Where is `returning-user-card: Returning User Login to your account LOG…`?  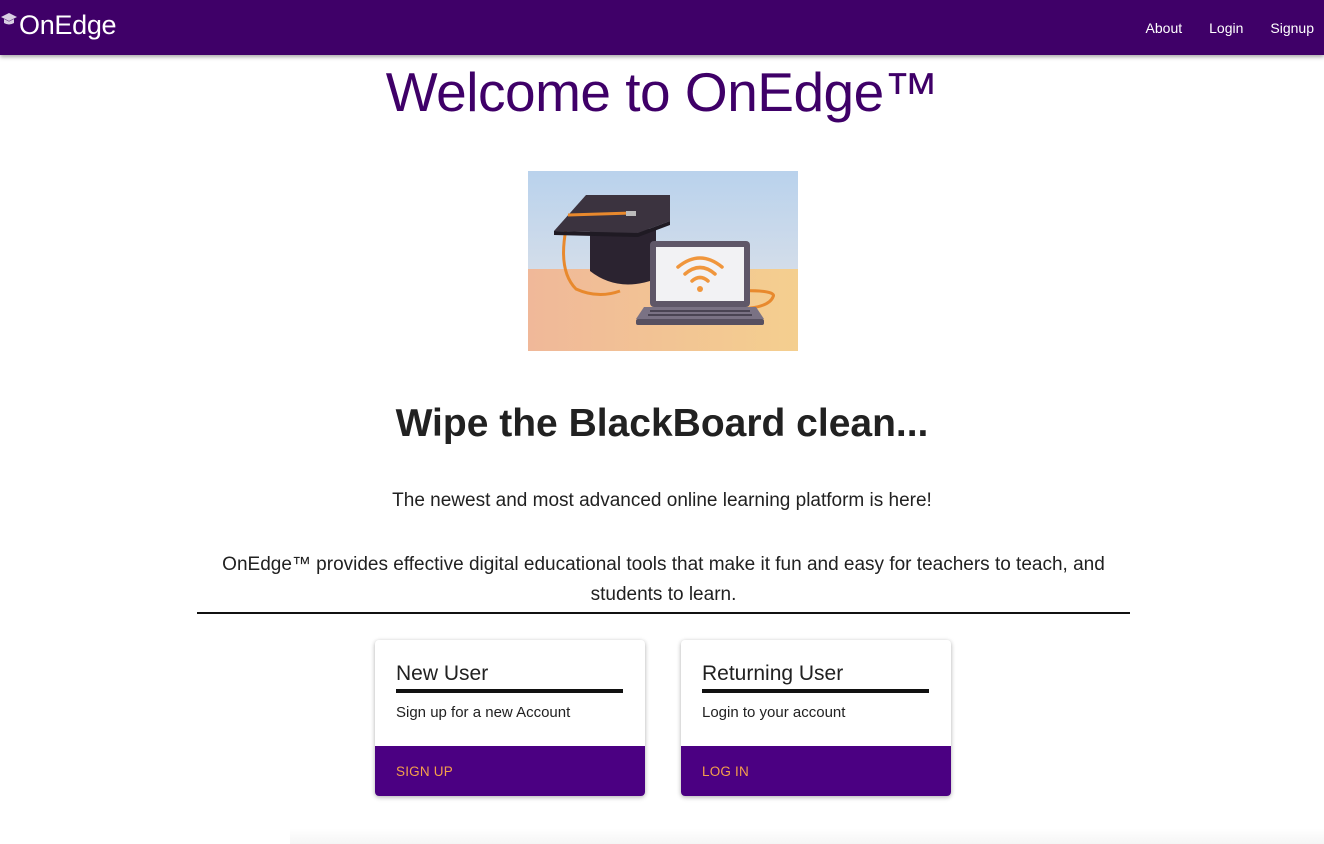
returning-user-card: Returning User Login to your account LOG… is located at coordinates (816, 718).